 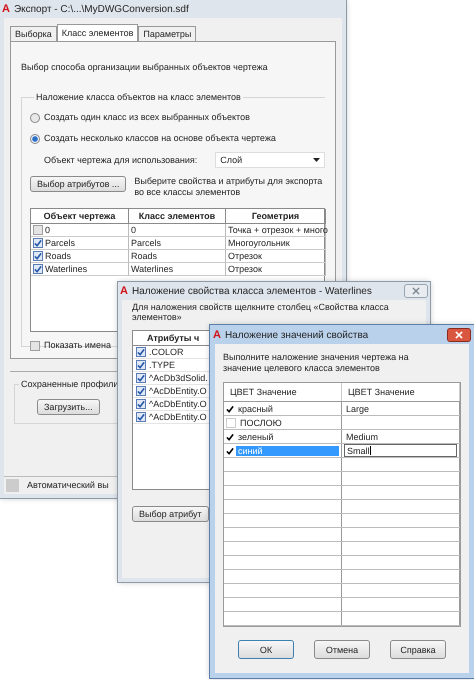 I want to click on close-button, so click(x=459, y=335).